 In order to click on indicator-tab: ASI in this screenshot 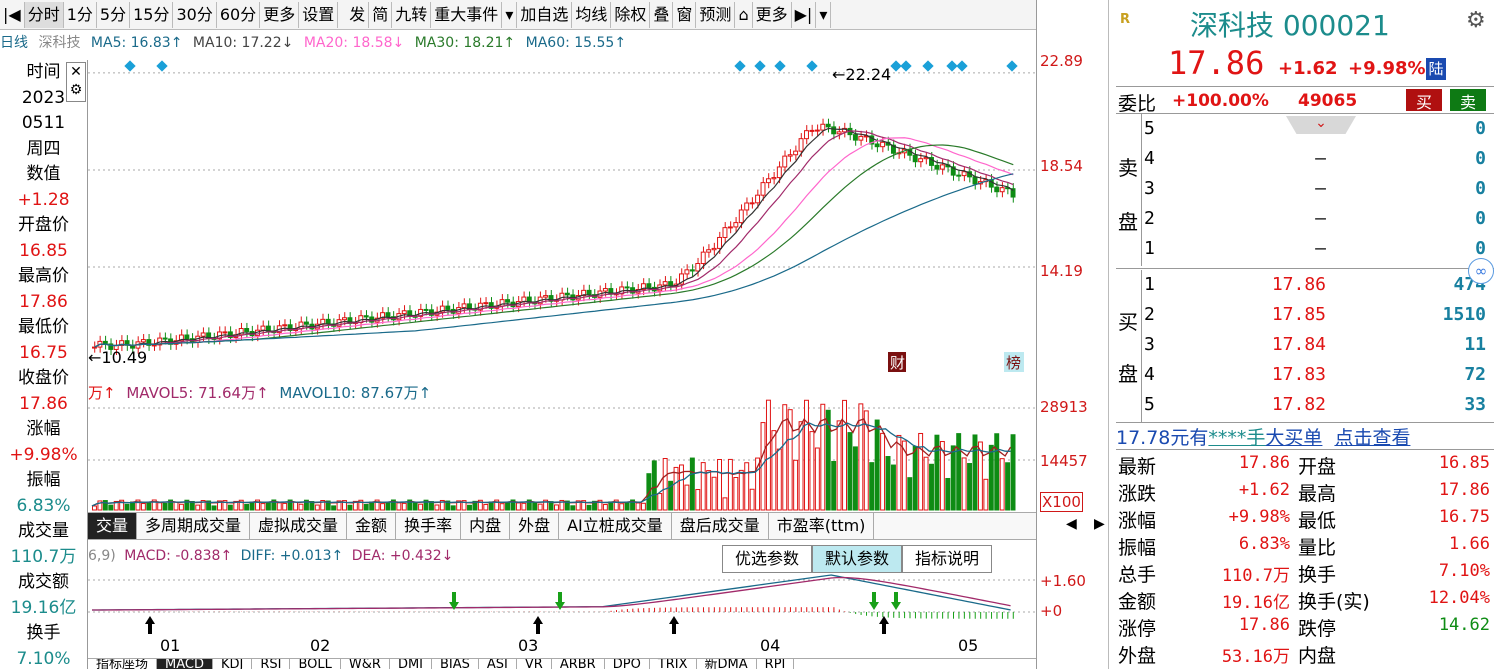, I will do `click(498, 664)`.